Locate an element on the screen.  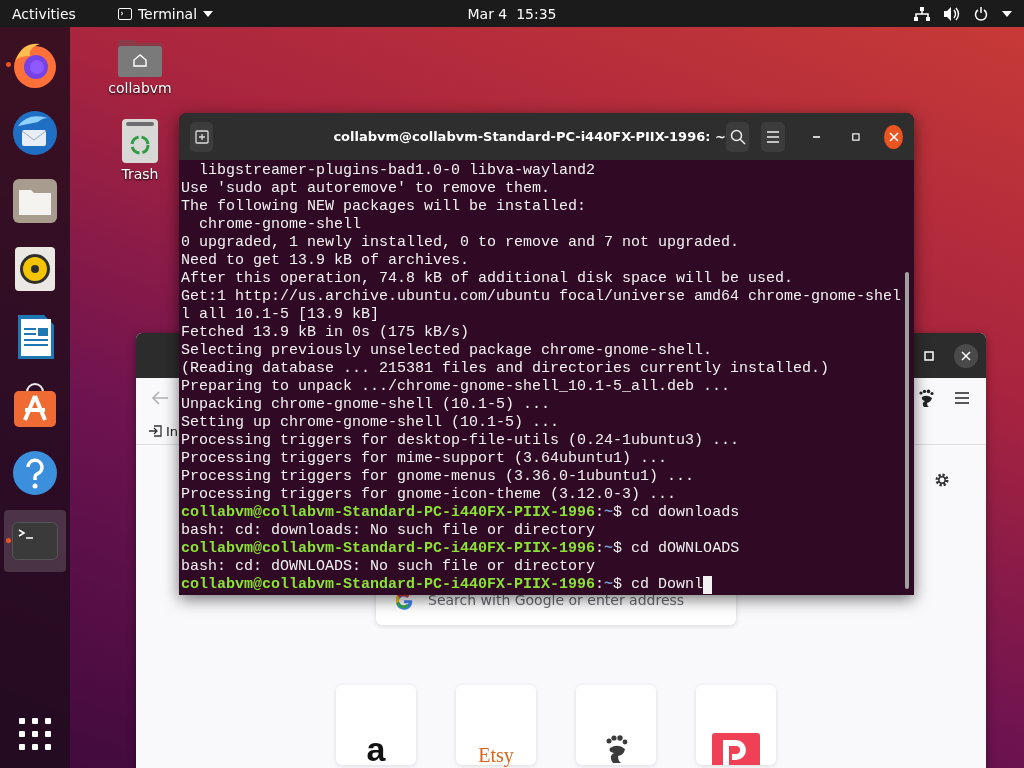
desktop-icon-label: Trash is located at coordinates (140, 174).